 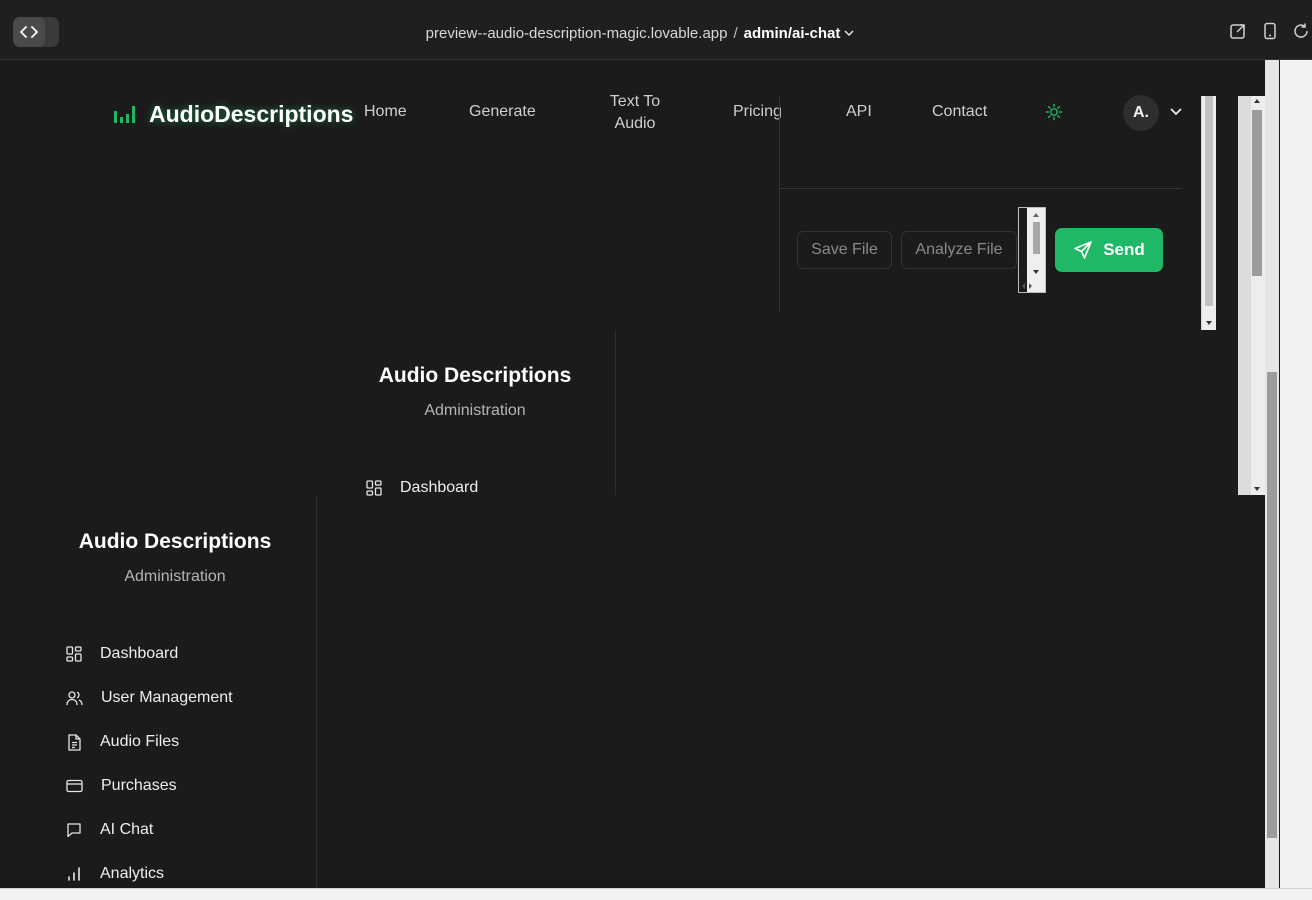 What do you see at coordinates (1270, 31) in the screenshot?
I see `mobile-view-icon` at bounding box center [1270, 31].